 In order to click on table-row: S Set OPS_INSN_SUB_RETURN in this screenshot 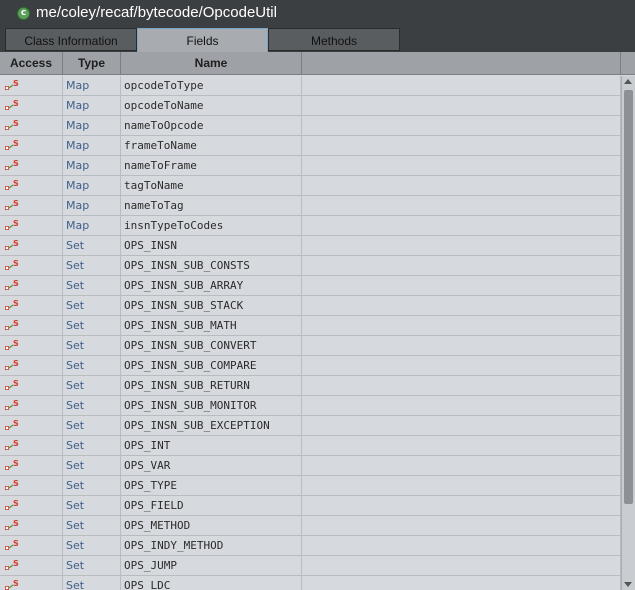, I will do `click(310, 386)`.